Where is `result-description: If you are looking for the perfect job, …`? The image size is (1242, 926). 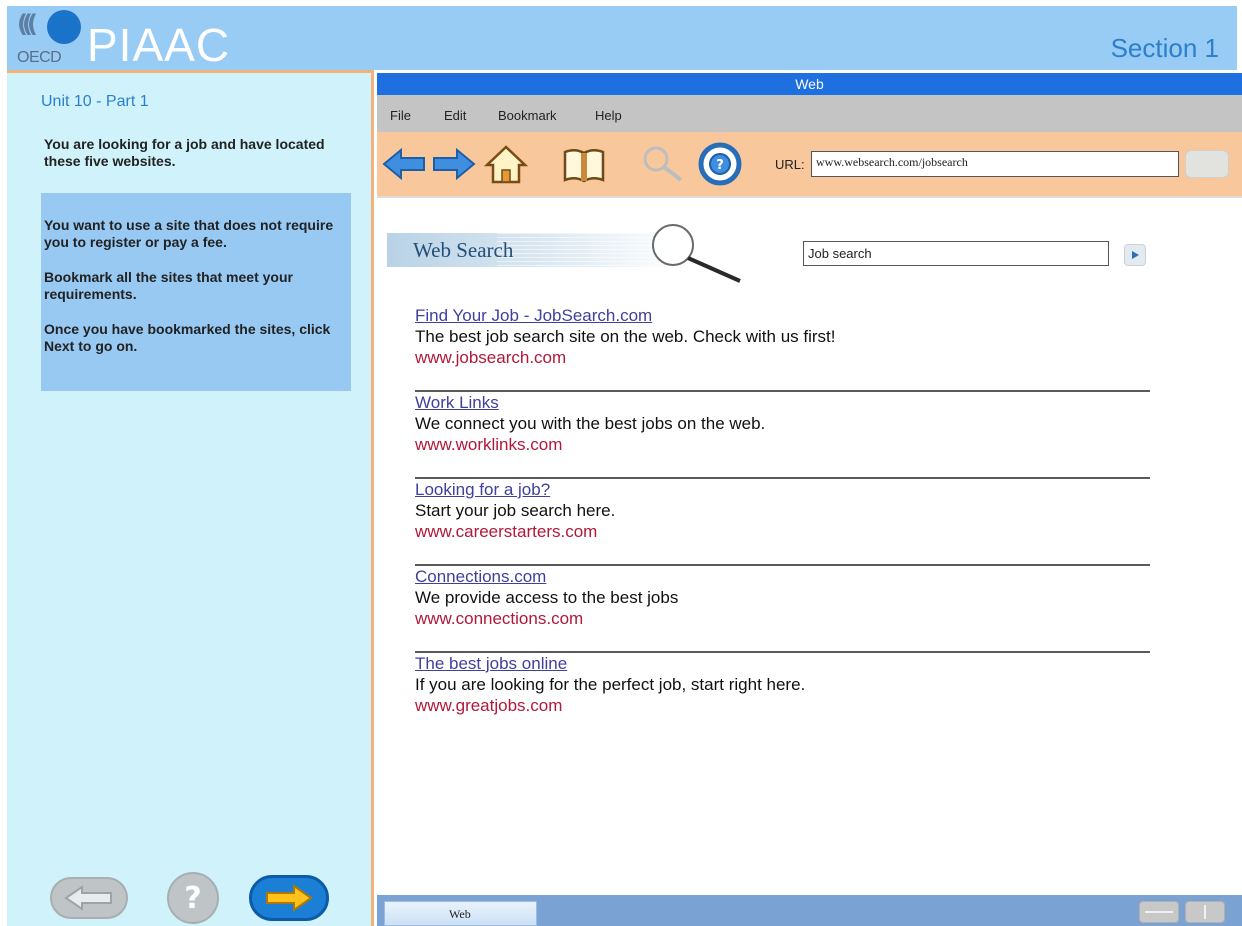
result-description: If you are looking for the perfect job, … is located at coordinates (610, 684).